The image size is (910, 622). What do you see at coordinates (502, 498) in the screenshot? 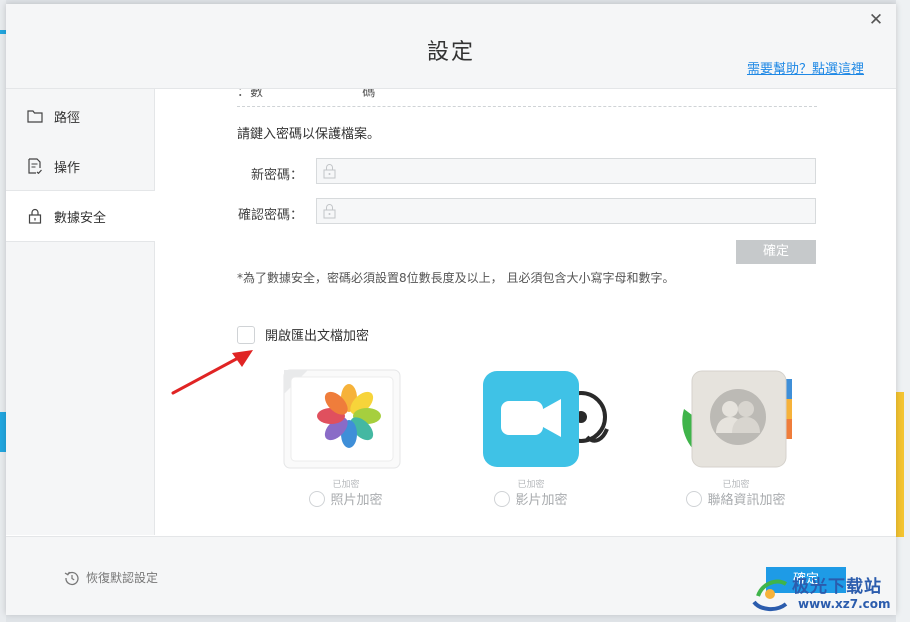
I see `video-encrypt-radio` at bounding box center [502, 498].